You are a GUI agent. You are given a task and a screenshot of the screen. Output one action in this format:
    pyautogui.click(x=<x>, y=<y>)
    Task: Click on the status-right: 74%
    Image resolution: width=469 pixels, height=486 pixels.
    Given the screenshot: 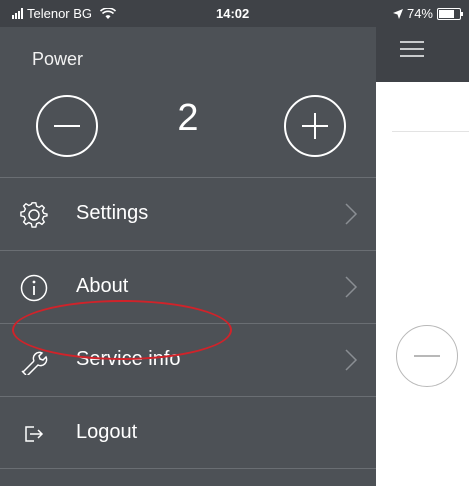 What is the action you would take?
    pyautogui.click(x=427, y=13)
    